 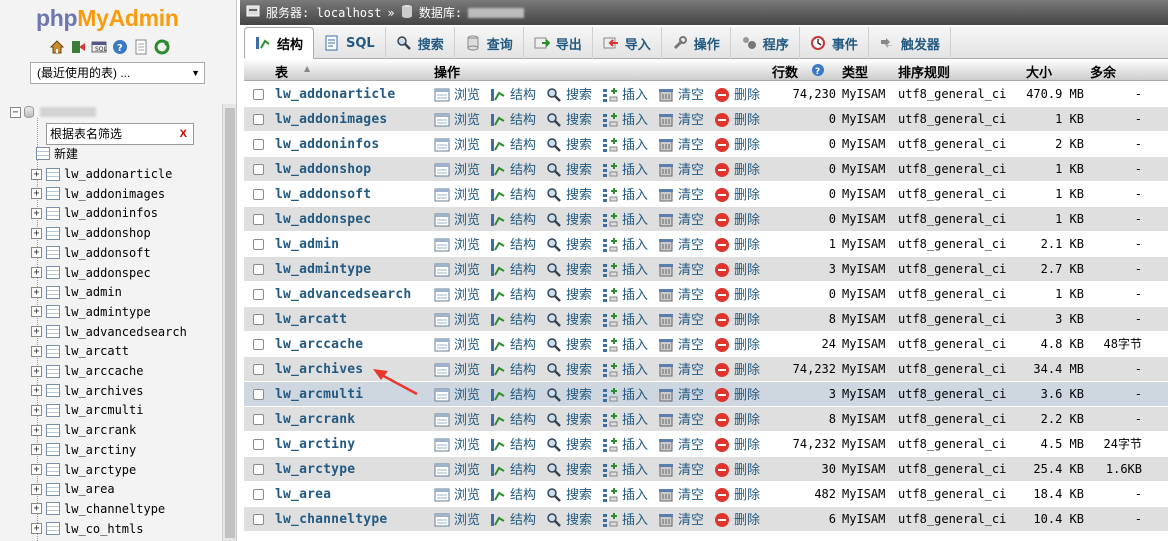 What do you see at coordinates (279, 43) in the screenshot?
I see `tab-structure: 结构` at bounding box center [279, 43].